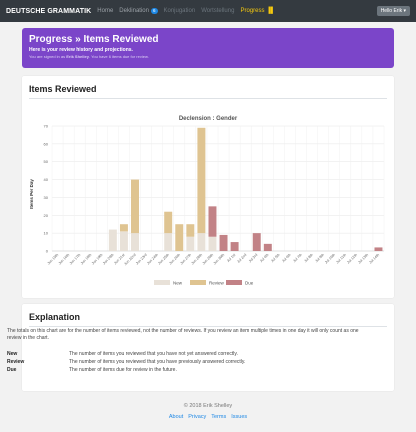 The width and height of the screenshot is (416, 432). I want to click on y-tick-label: 40, so click(46, 179).